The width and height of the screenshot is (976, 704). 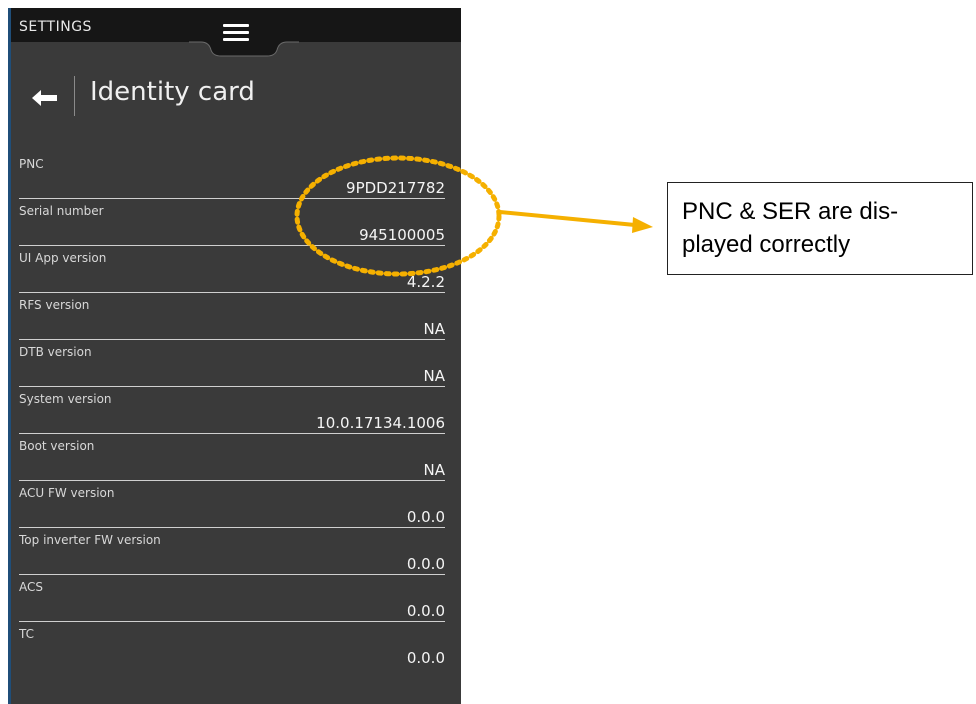 I want to click on row-value: 10.0.17134.1006, so click(x=380, y=423).